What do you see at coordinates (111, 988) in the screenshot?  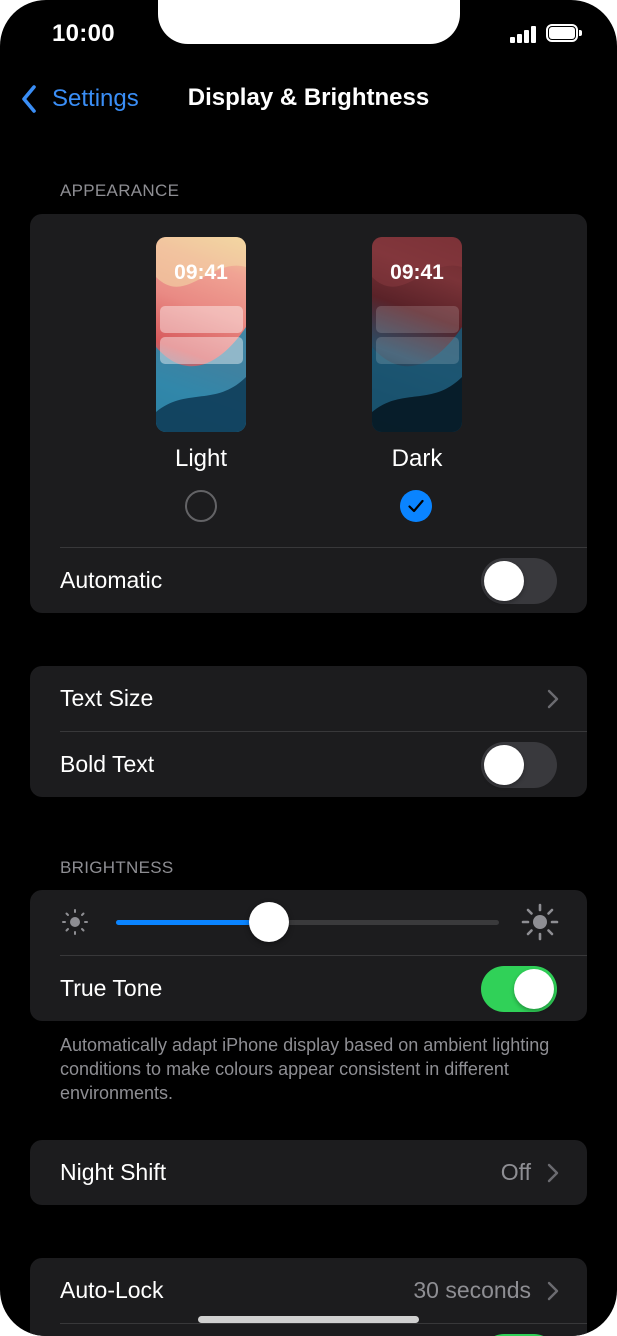 I see `true-tone-label: True Tone` at bounding box center [111, 988].